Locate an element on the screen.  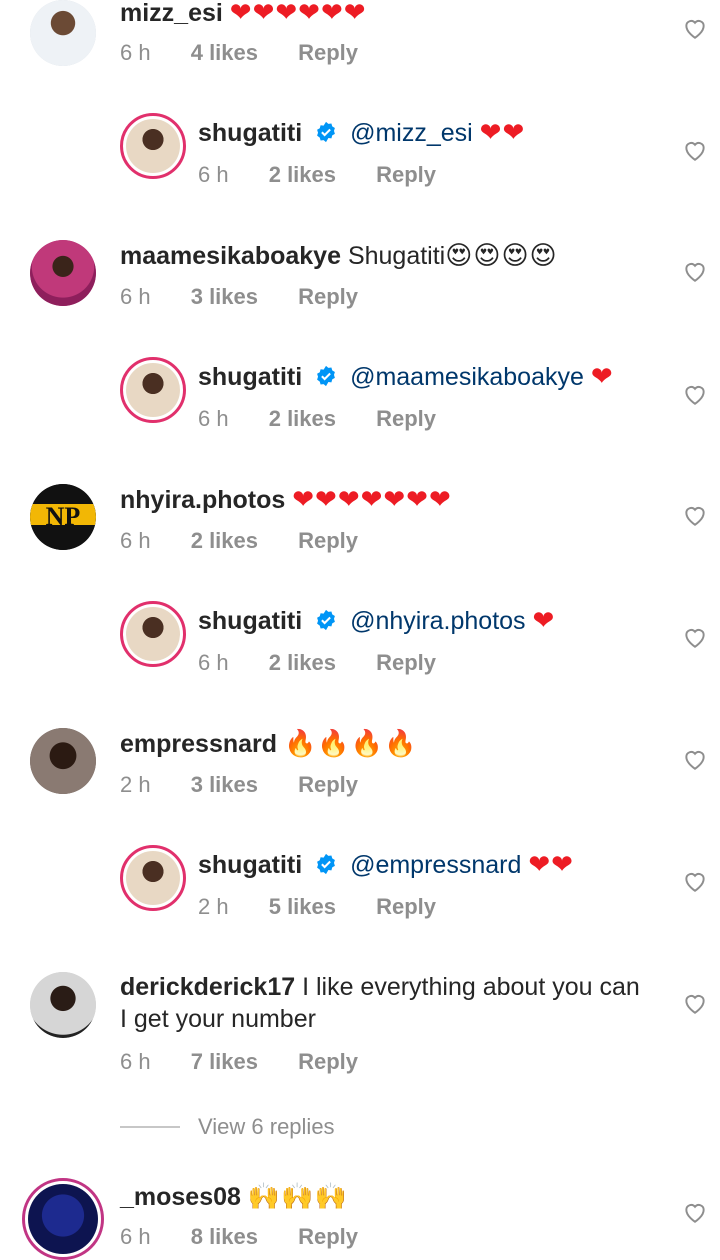
comment-emoji: 🙌🙌🙌 is located at coordinates (298, 1196).